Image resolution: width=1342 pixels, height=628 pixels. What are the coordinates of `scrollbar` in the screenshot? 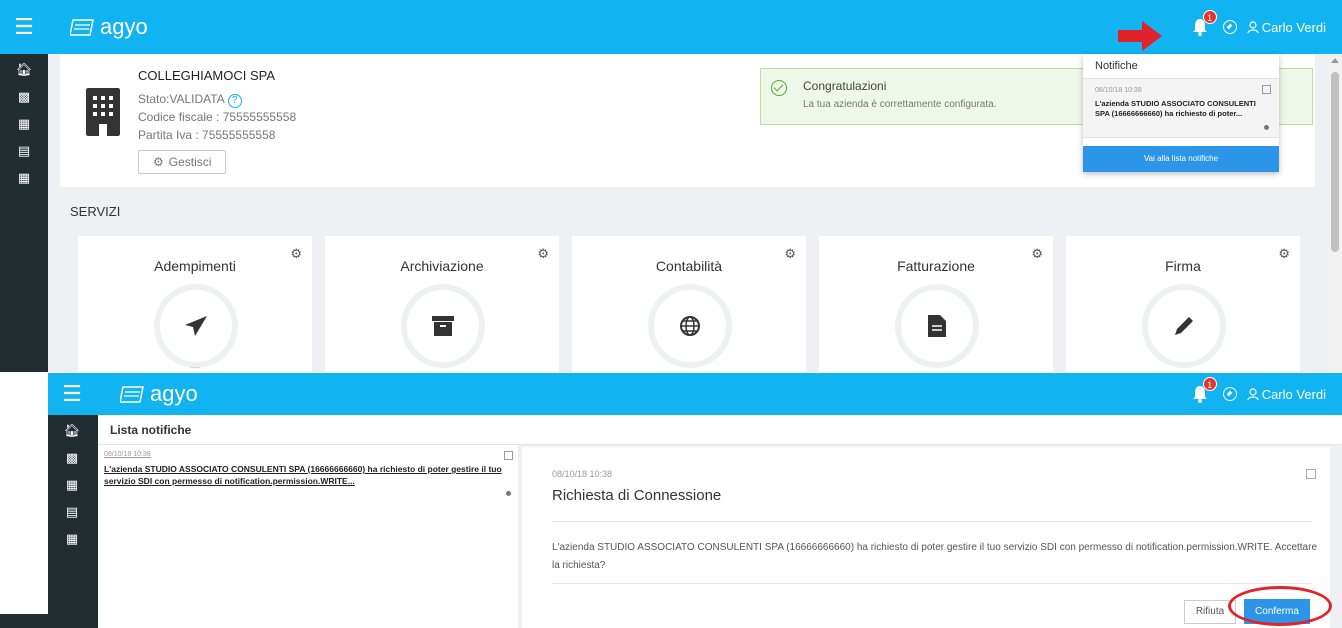 It's located at (1335, 213).